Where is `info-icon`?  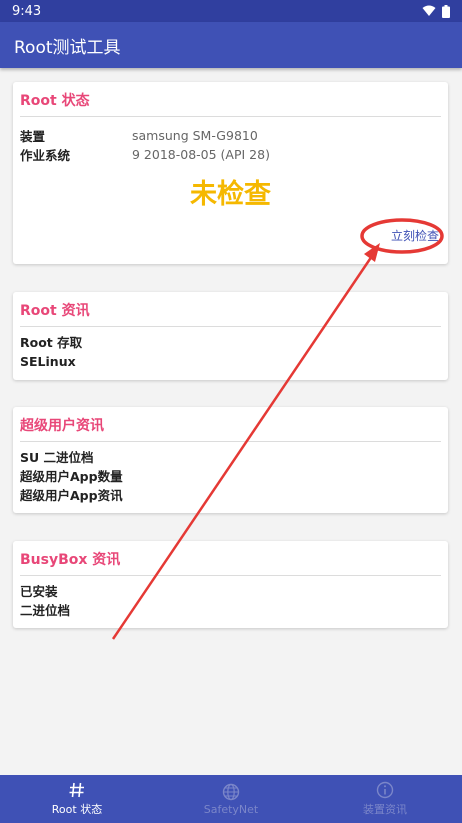 info-icon is located at coordinates (385, 790).